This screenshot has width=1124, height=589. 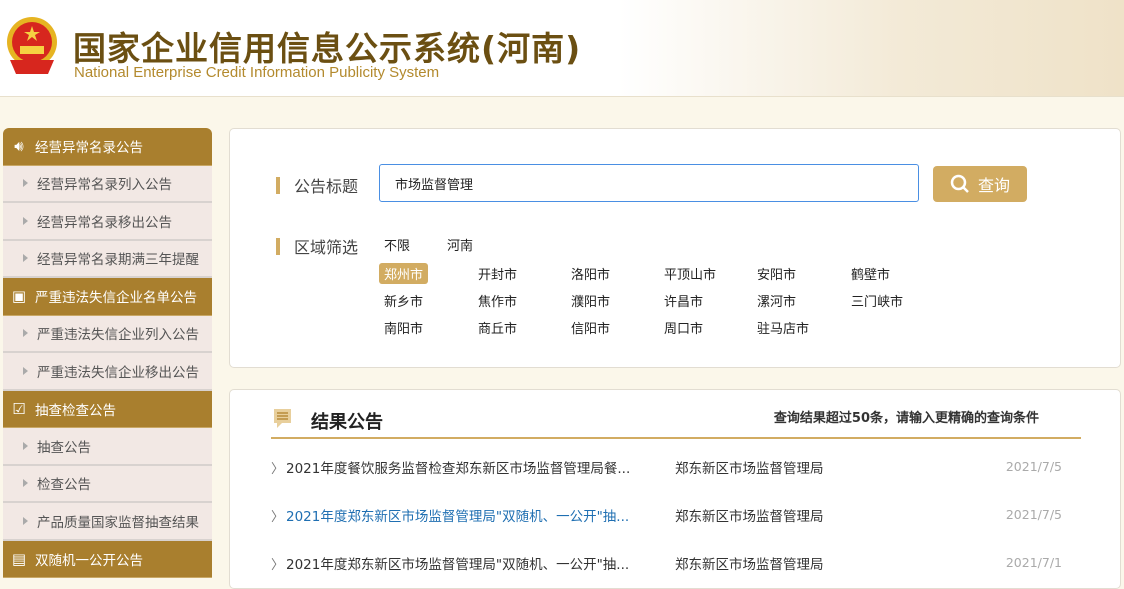 I want to click on search-button: 查询, so click(x=980, y=184).